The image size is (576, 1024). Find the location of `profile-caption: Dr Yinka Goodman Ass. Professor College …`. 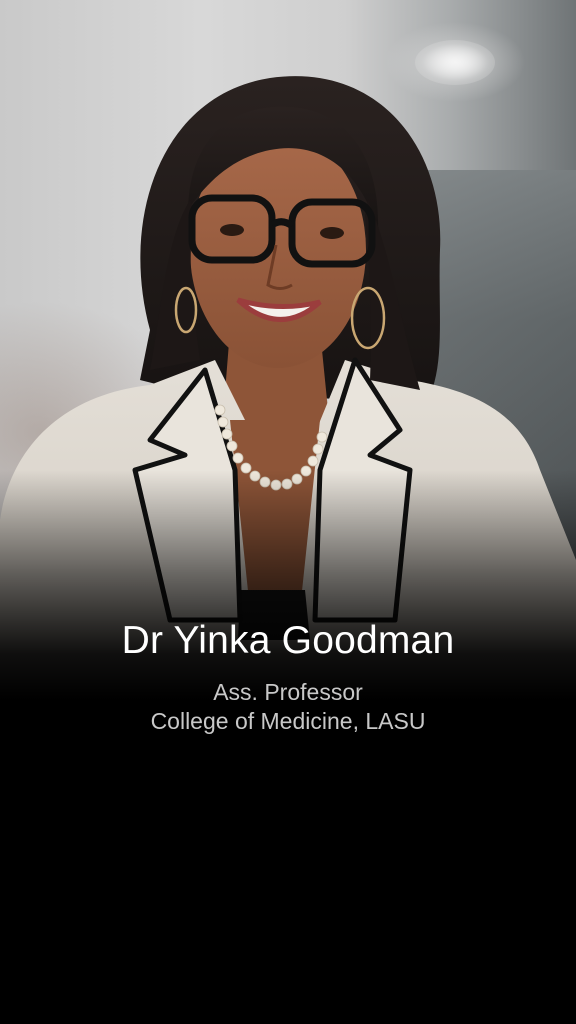

profile-caption: Dr Yinka Goodman Ass. Professor College … is located at coordinates (288, 677).